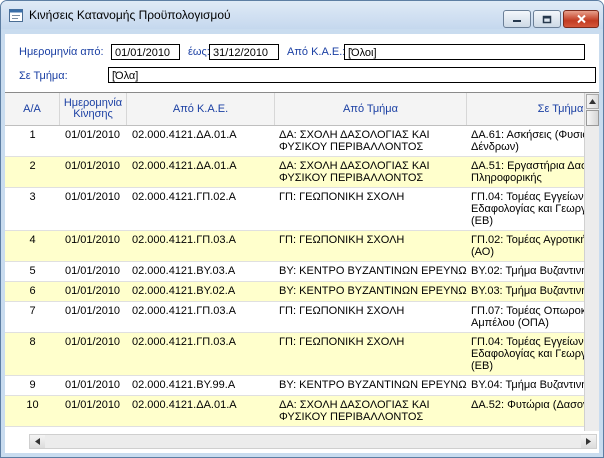 The height and width of the screenshot is (458, 604). What do you see at coordinates (32, 271) in the screenshot?
I see `cell-aa: 5` at bounding box center [32, 271].